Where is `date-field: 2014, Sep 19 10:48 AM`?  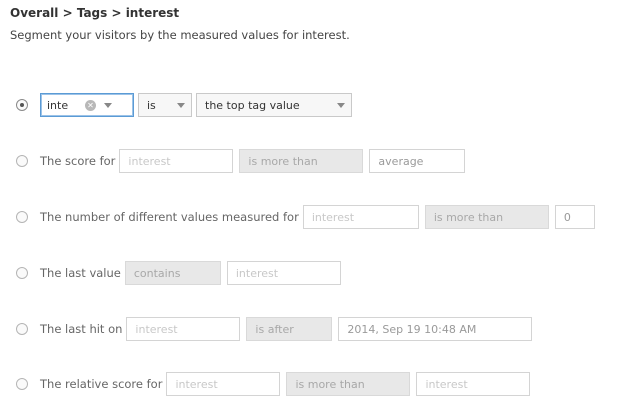
date-field: 2014, Sep 19 10:48 AM is located at coordinates (435, 329).